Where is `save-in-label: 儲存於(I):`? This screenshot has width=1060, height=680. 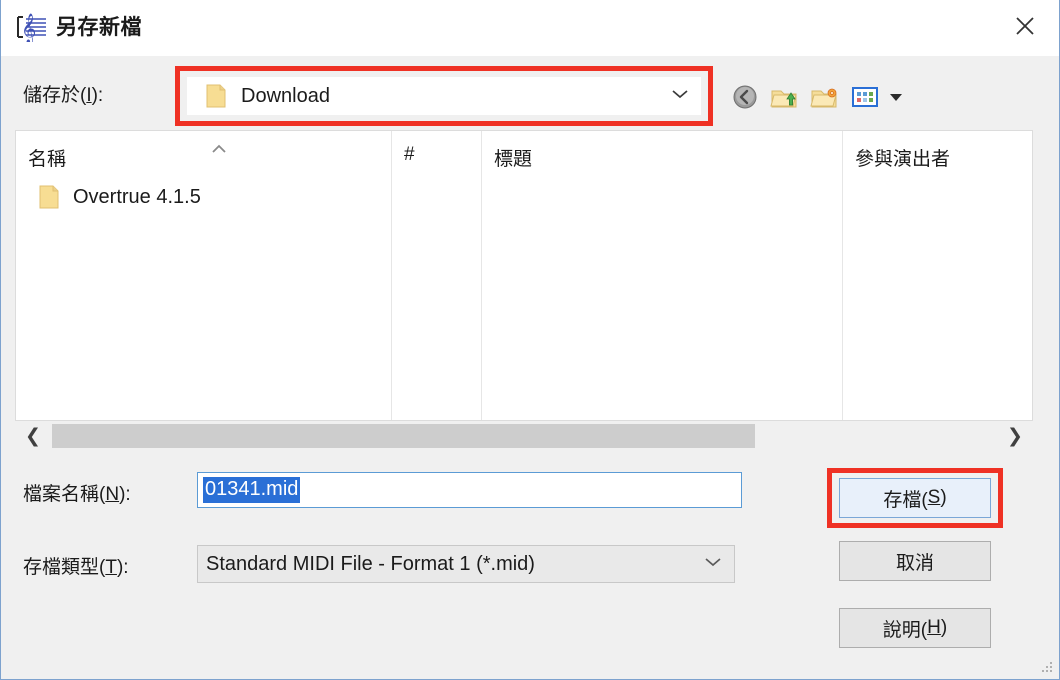
save-in-label: 儲存於(I): is located at coordinates (63, 95).